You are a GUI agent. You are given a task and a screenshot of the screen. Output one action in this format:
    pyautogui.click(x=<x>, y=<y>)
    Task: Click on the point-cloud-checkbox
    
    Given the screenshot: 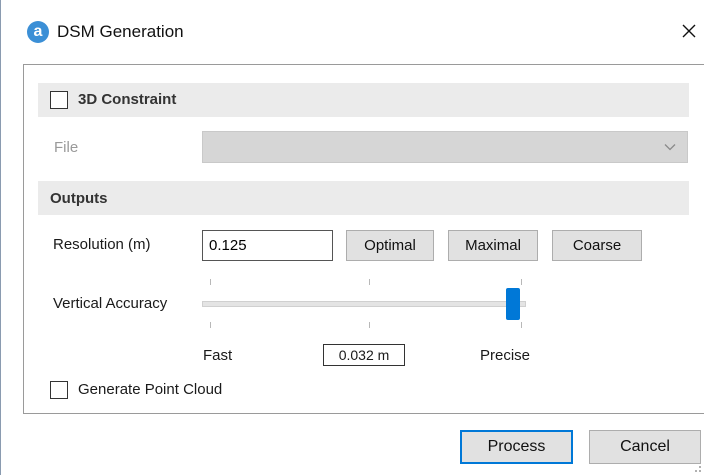 What is the action you would take?
    pyautogui.click(x=59, y=390)
    